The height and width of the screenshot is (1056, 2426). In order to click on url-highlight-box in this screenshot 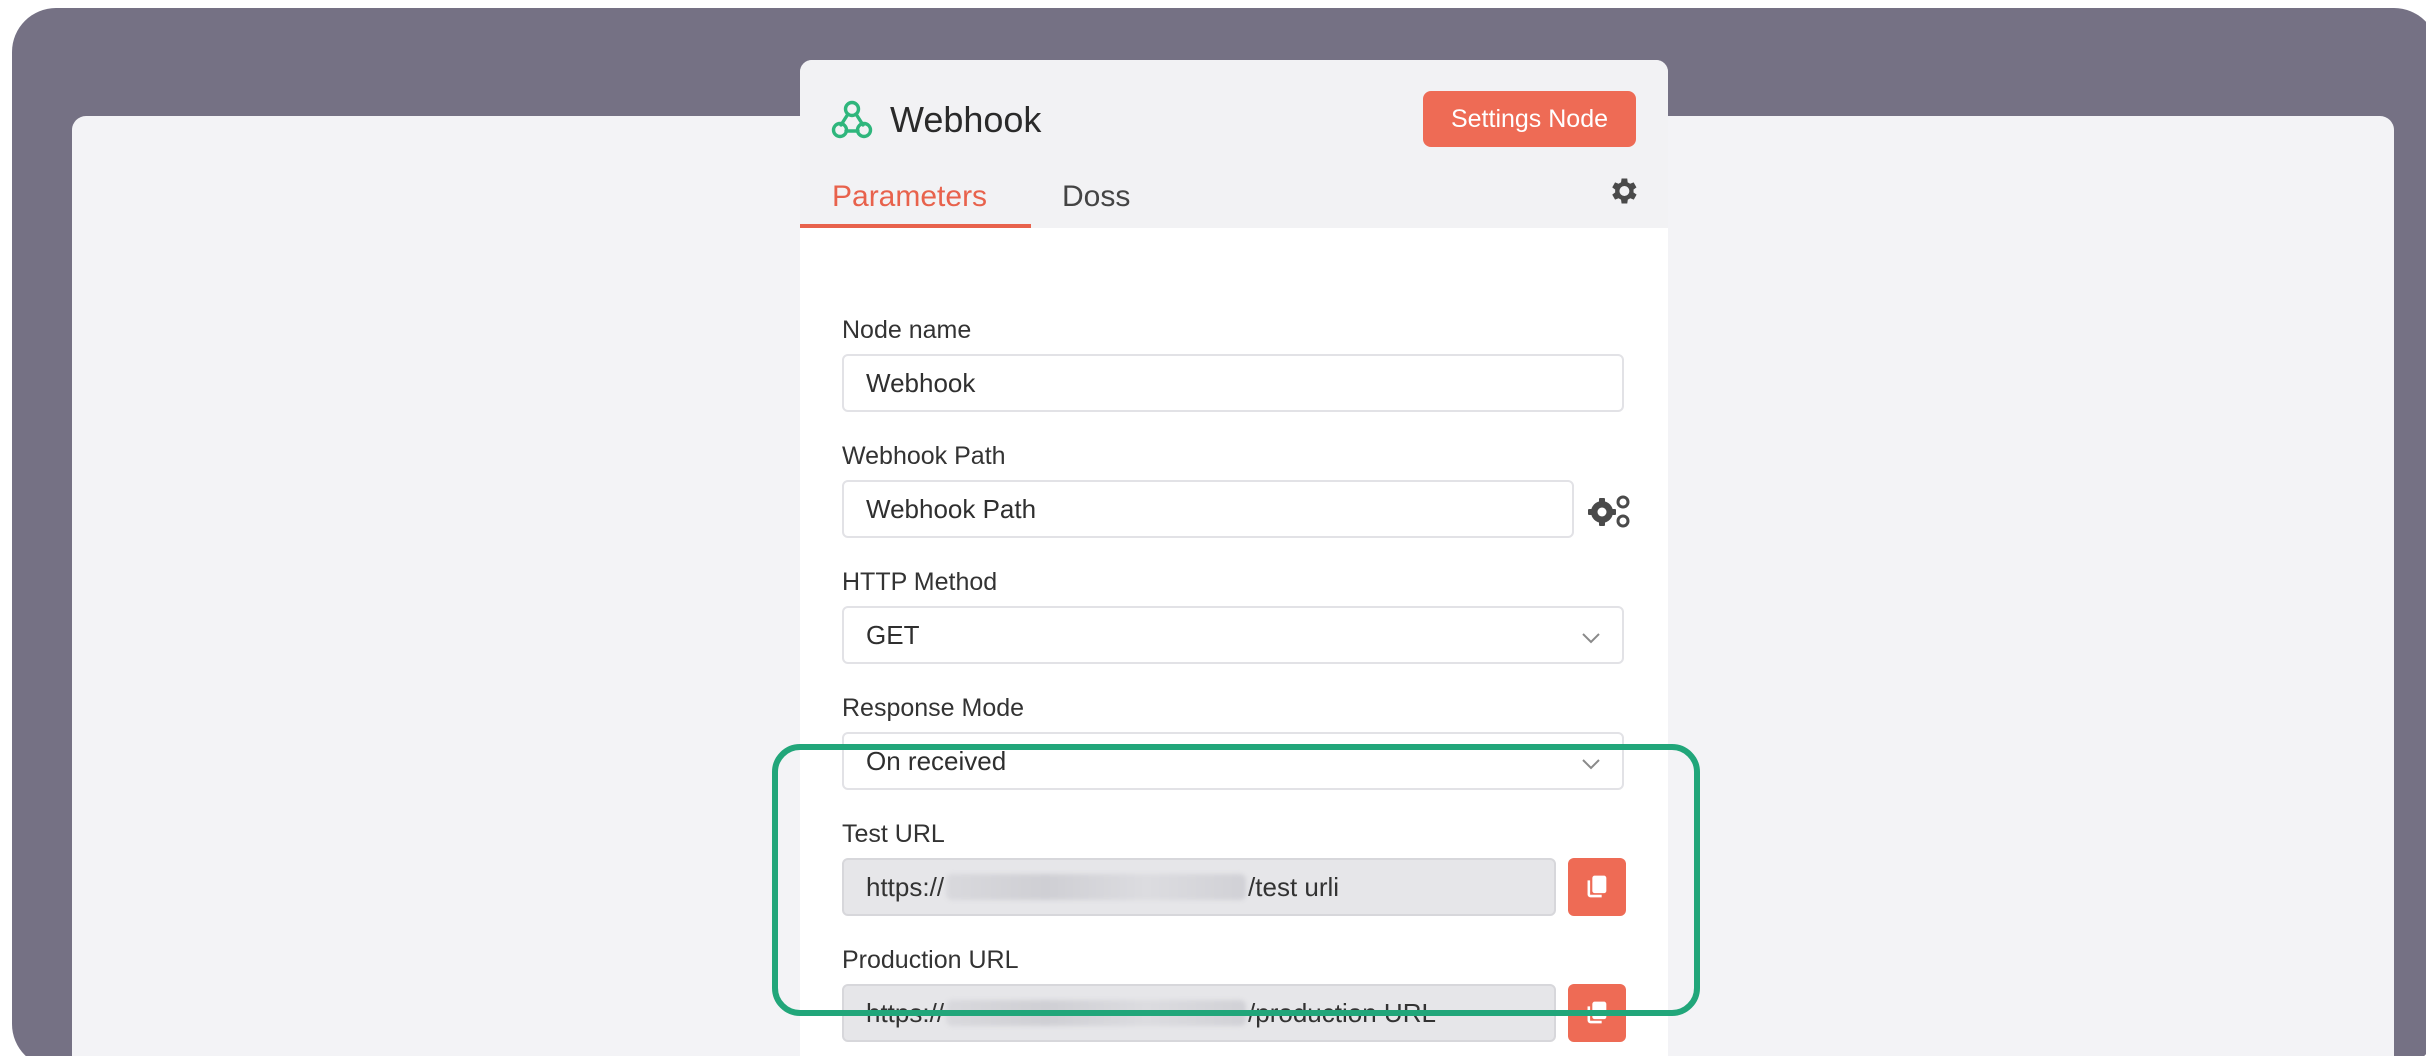, I will do `click(1236, 880)`.